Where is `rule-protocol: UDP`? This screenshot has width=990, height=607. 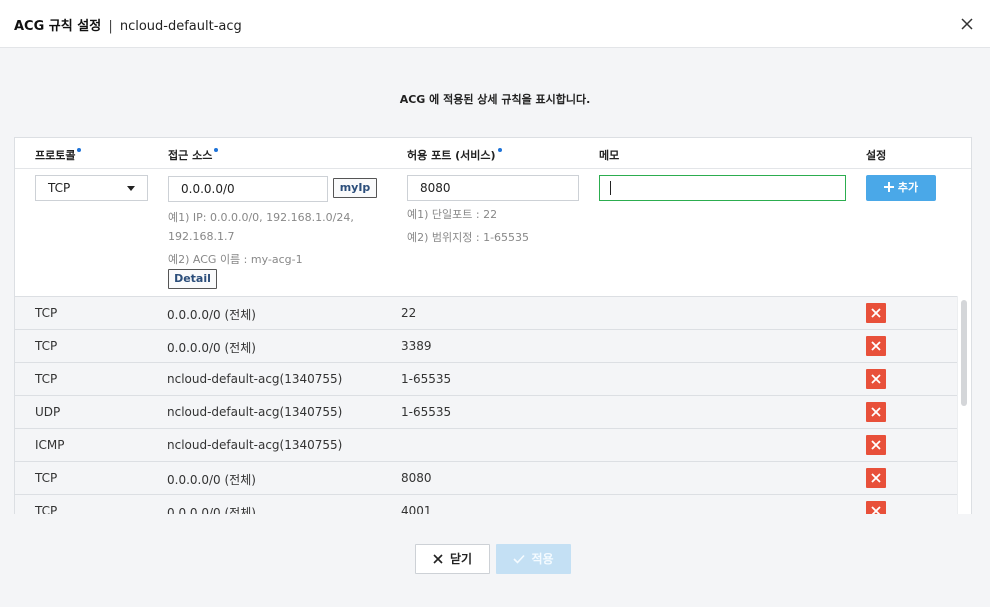
rule-protocol: UDP is located at coordinates (48, 412).